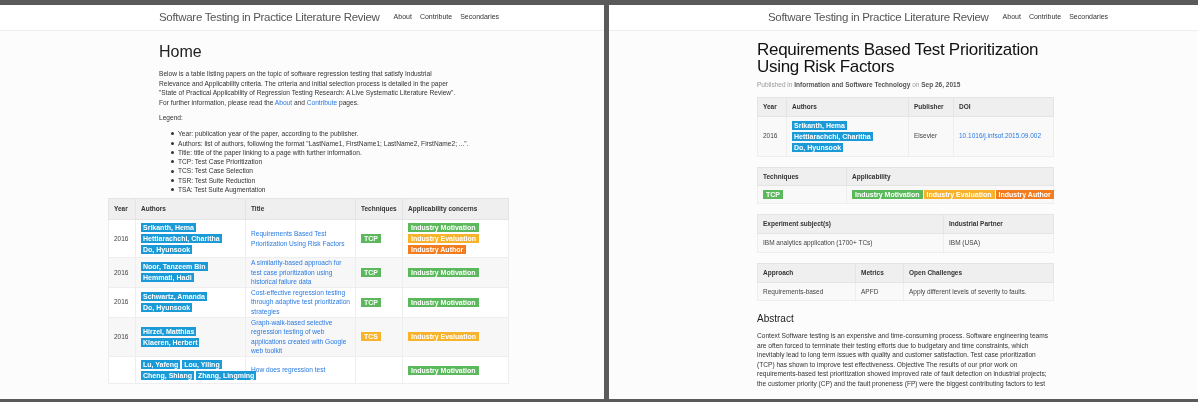 The image size is (1198, 402). Describe the element at coordinates (776, 319) in the screenshot. I see `section-heading: Abstract` at that location.